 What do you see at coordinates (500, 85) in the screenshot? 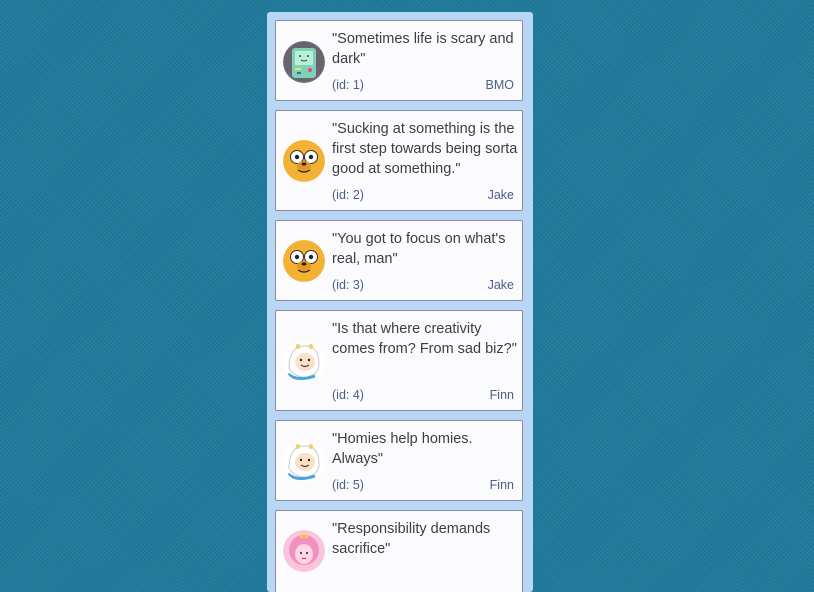
I see `quote-author: BMO` at bounding box center [500, 85].